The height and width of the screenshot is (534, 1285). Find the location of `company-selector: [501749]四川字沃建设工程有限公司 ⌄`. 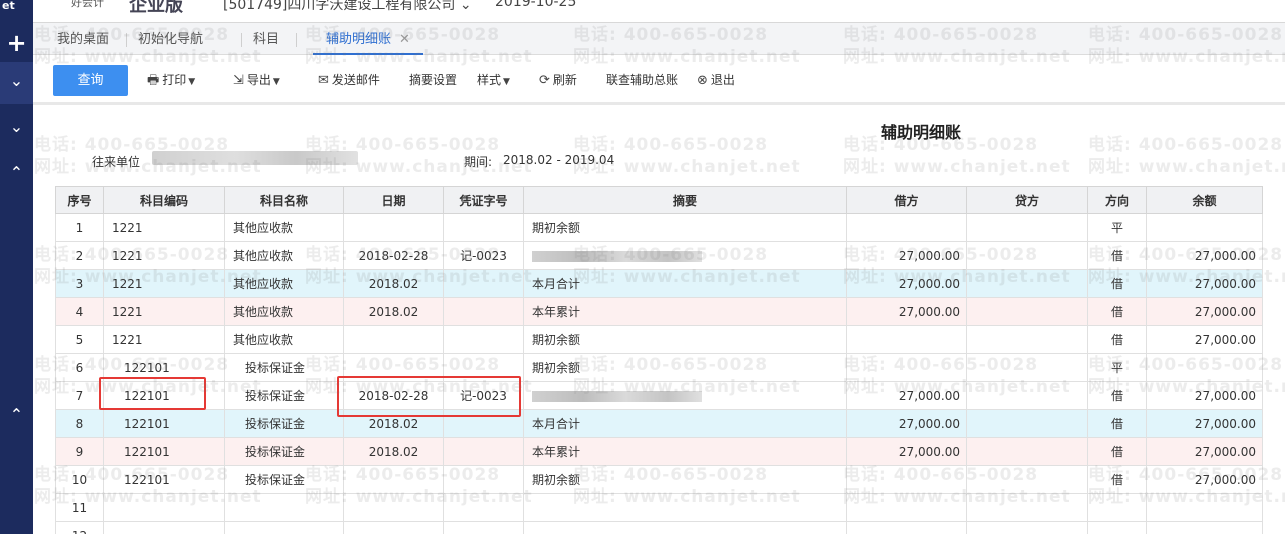

company-selector: [501749]四川字沃建设工程有限公司 ⌄ is located at coordinates (347, 7).